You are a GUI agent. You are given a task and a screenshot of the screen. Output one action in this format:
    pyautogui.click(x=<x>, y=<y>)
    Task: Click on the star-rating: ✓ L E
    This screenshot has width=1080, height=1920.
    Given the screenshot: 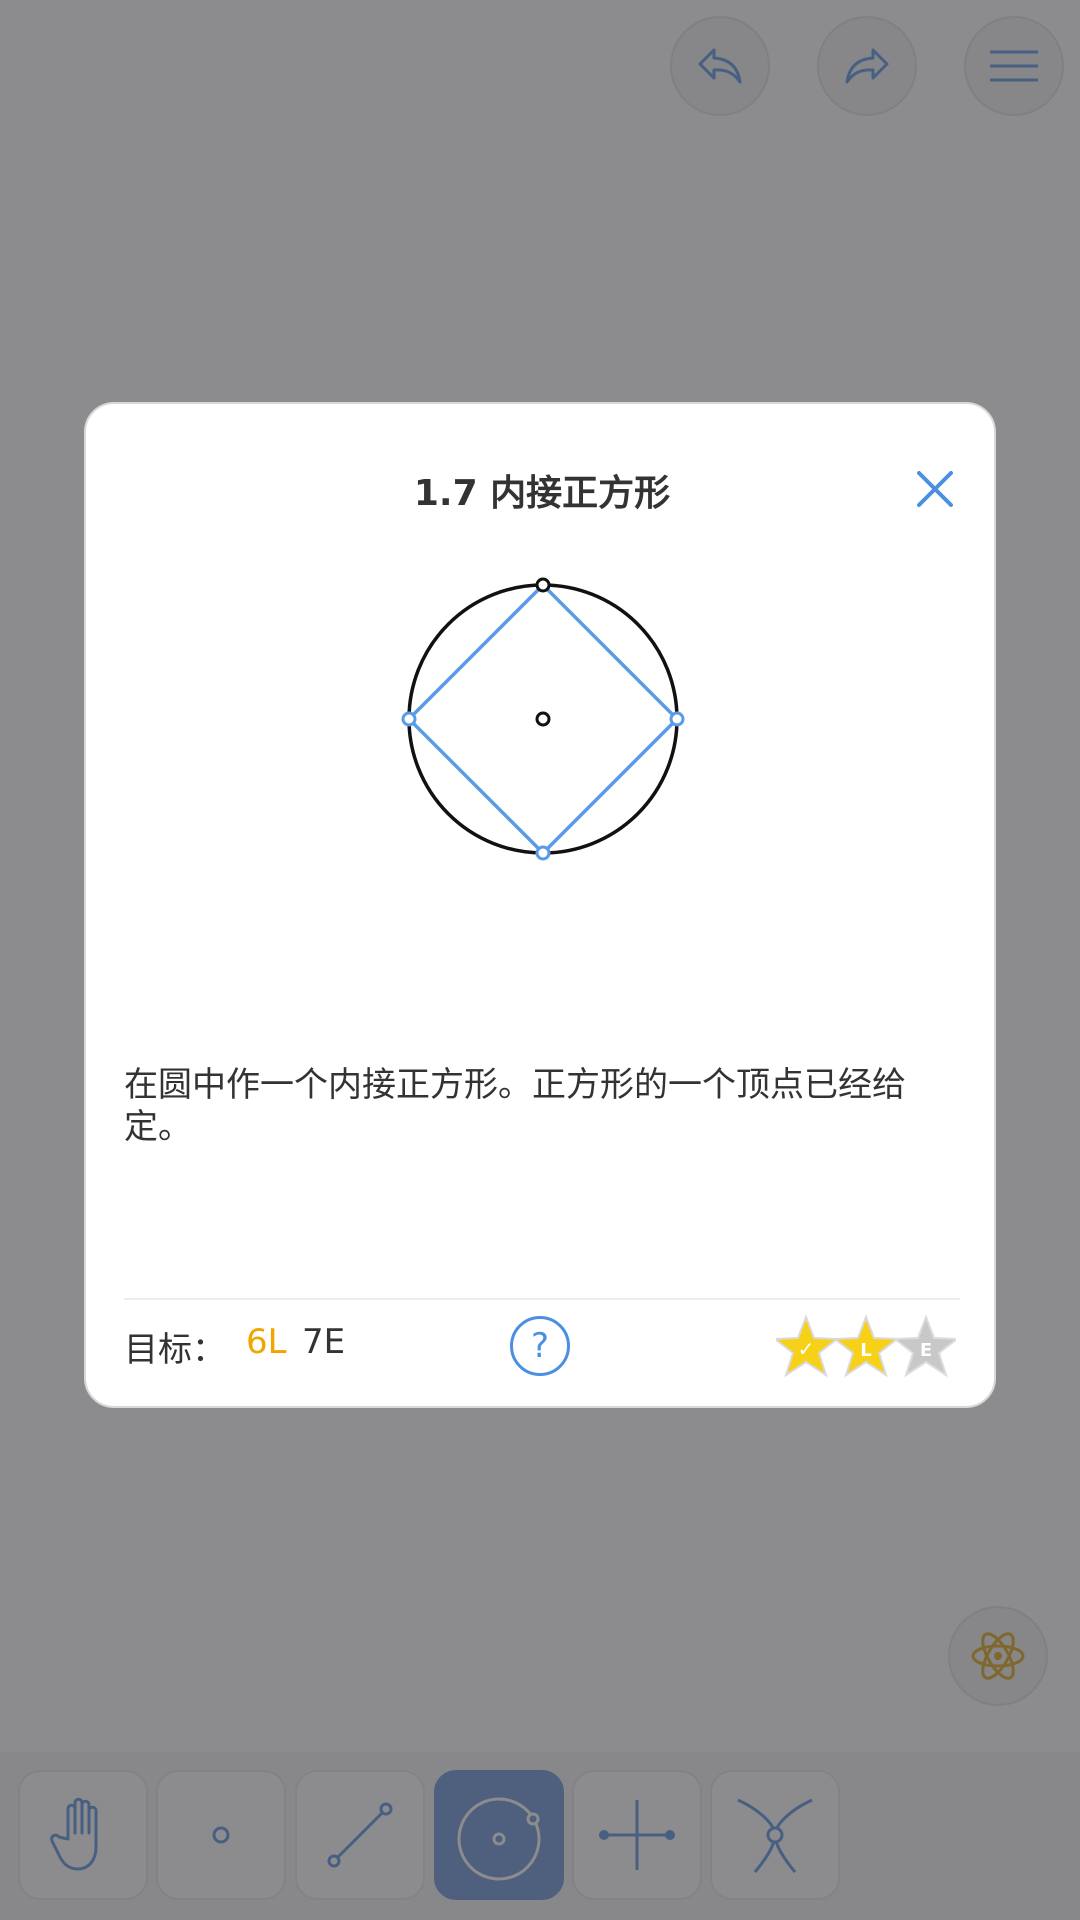 What is the action you would take?
    pyautogui.click(x=866, y=1346)
    